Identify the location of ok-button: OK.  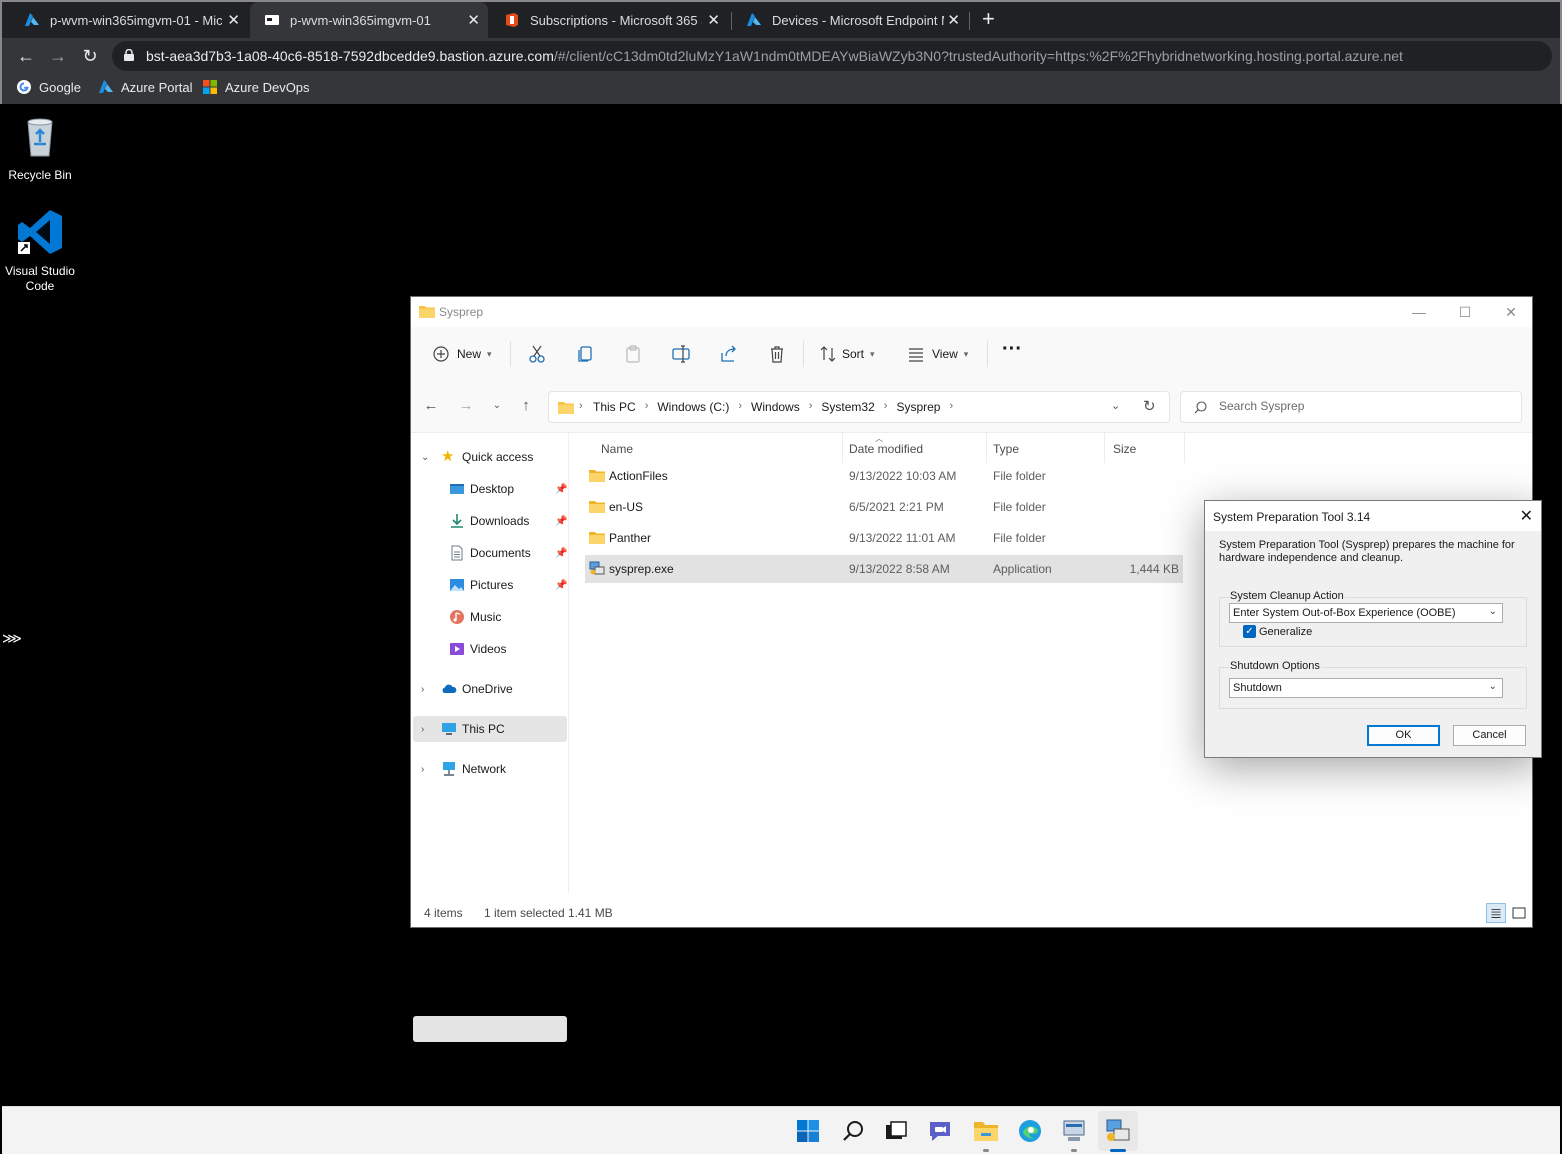
(1403, 735).